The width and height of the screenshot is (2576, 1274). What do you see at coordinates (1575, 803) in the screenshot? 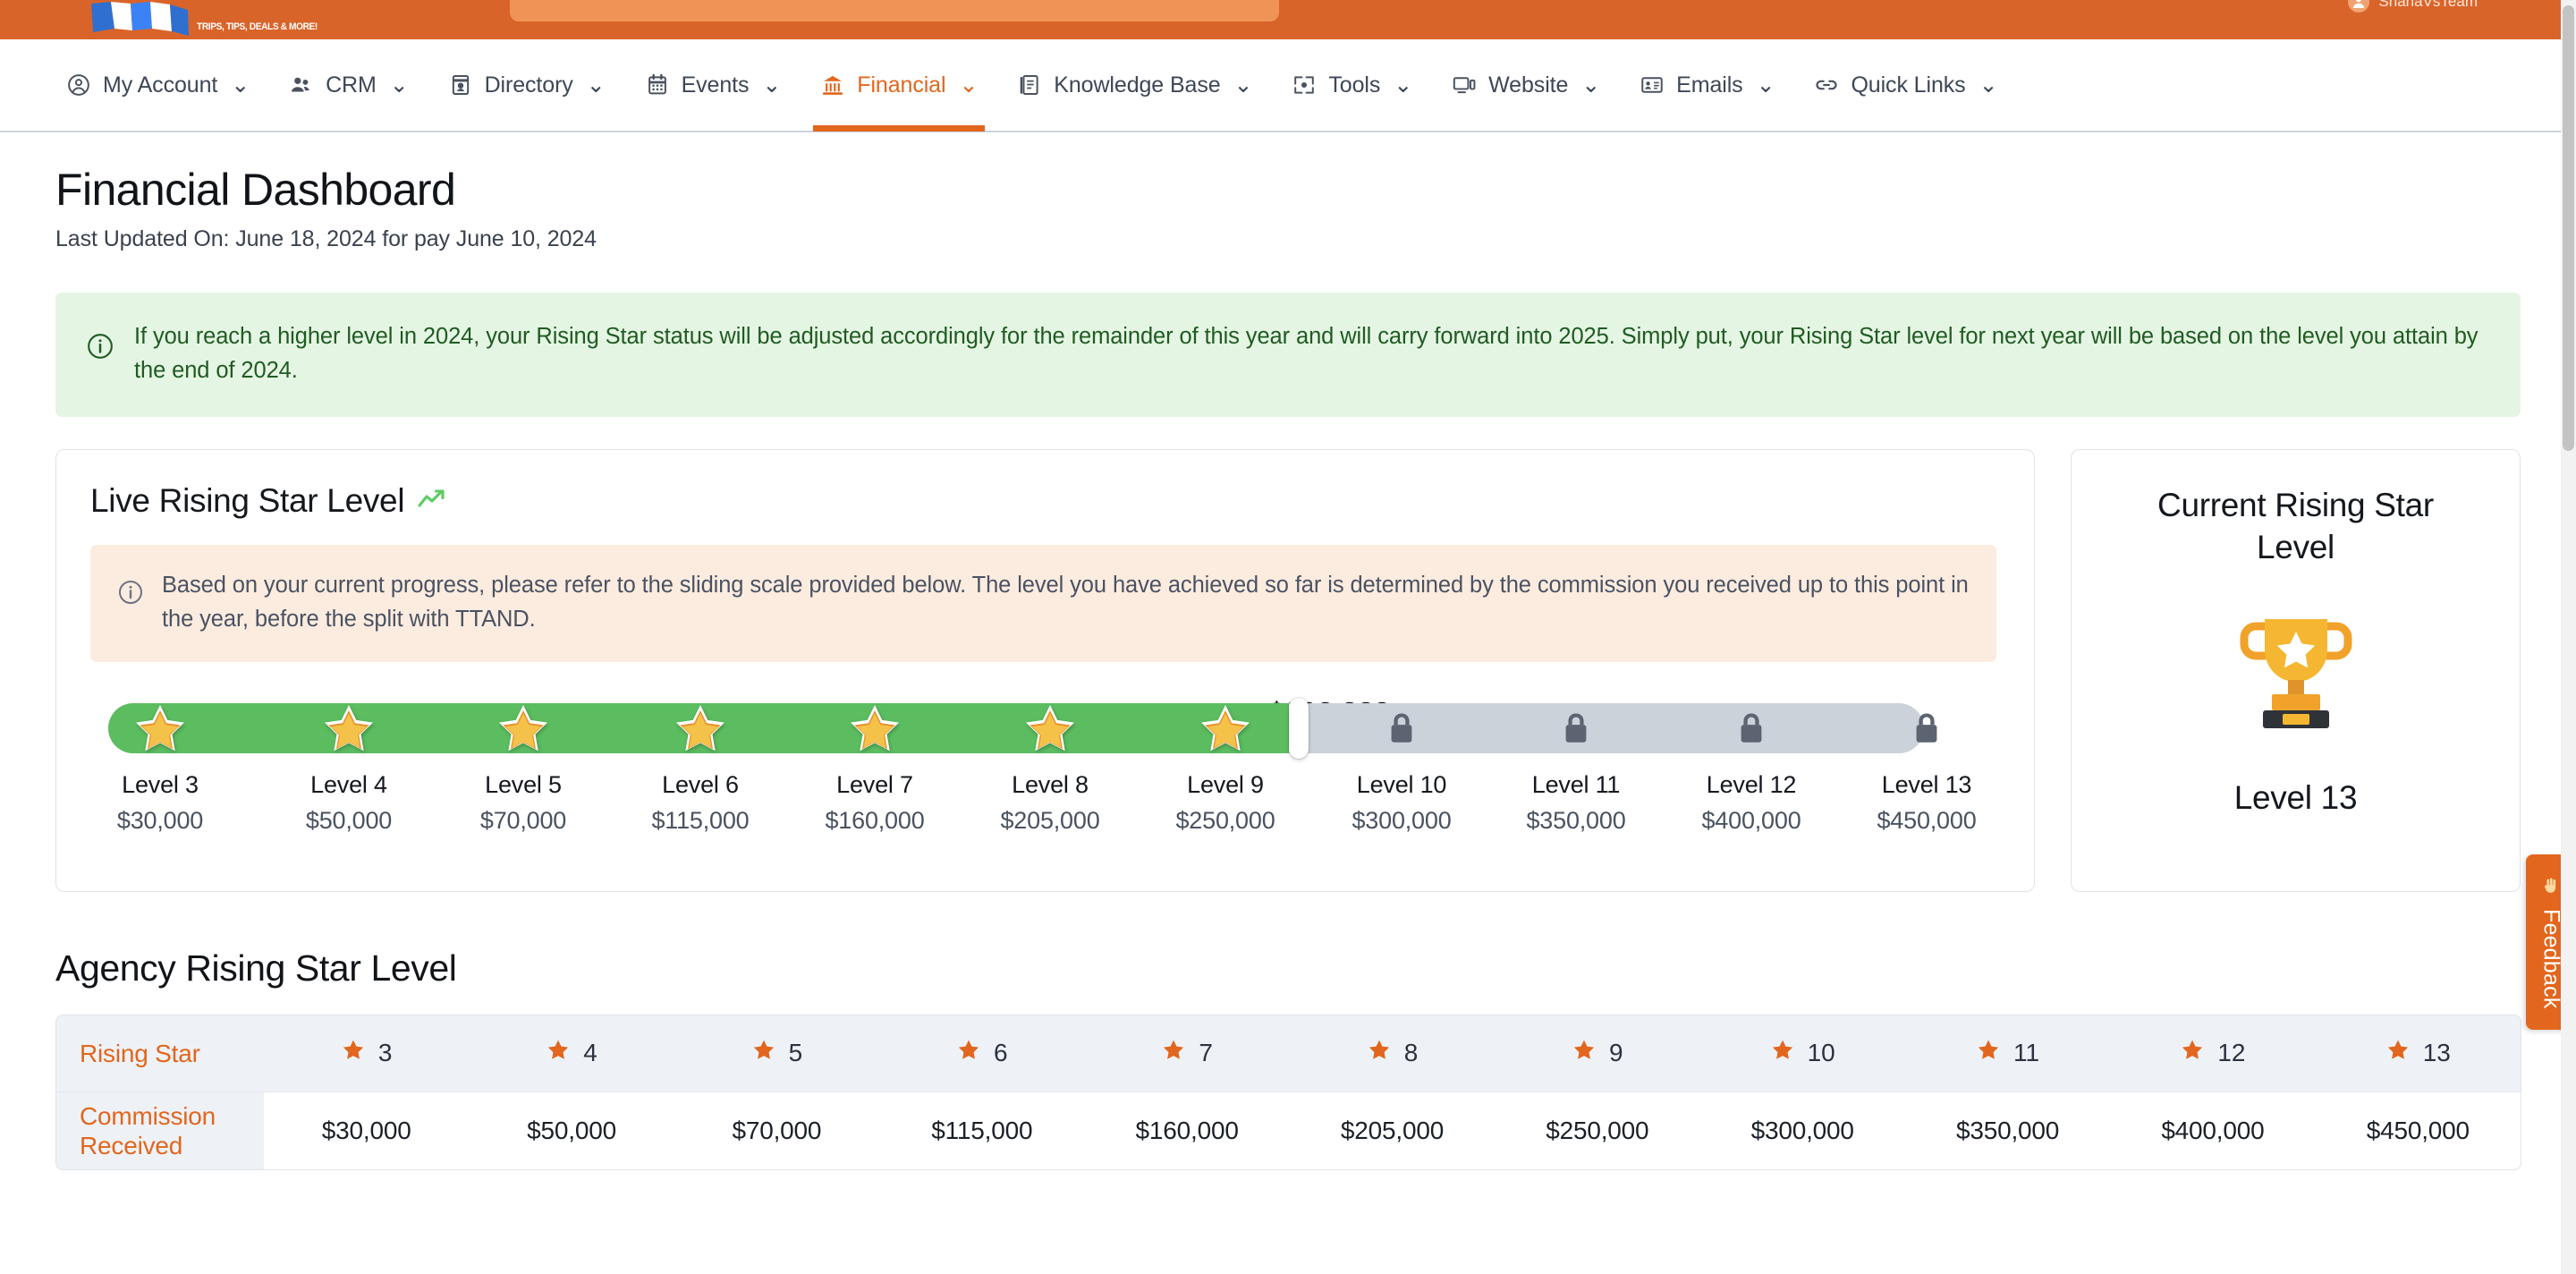
I see `level-label-11: Level 11 $350,000` at bounding box center [1575, 803].